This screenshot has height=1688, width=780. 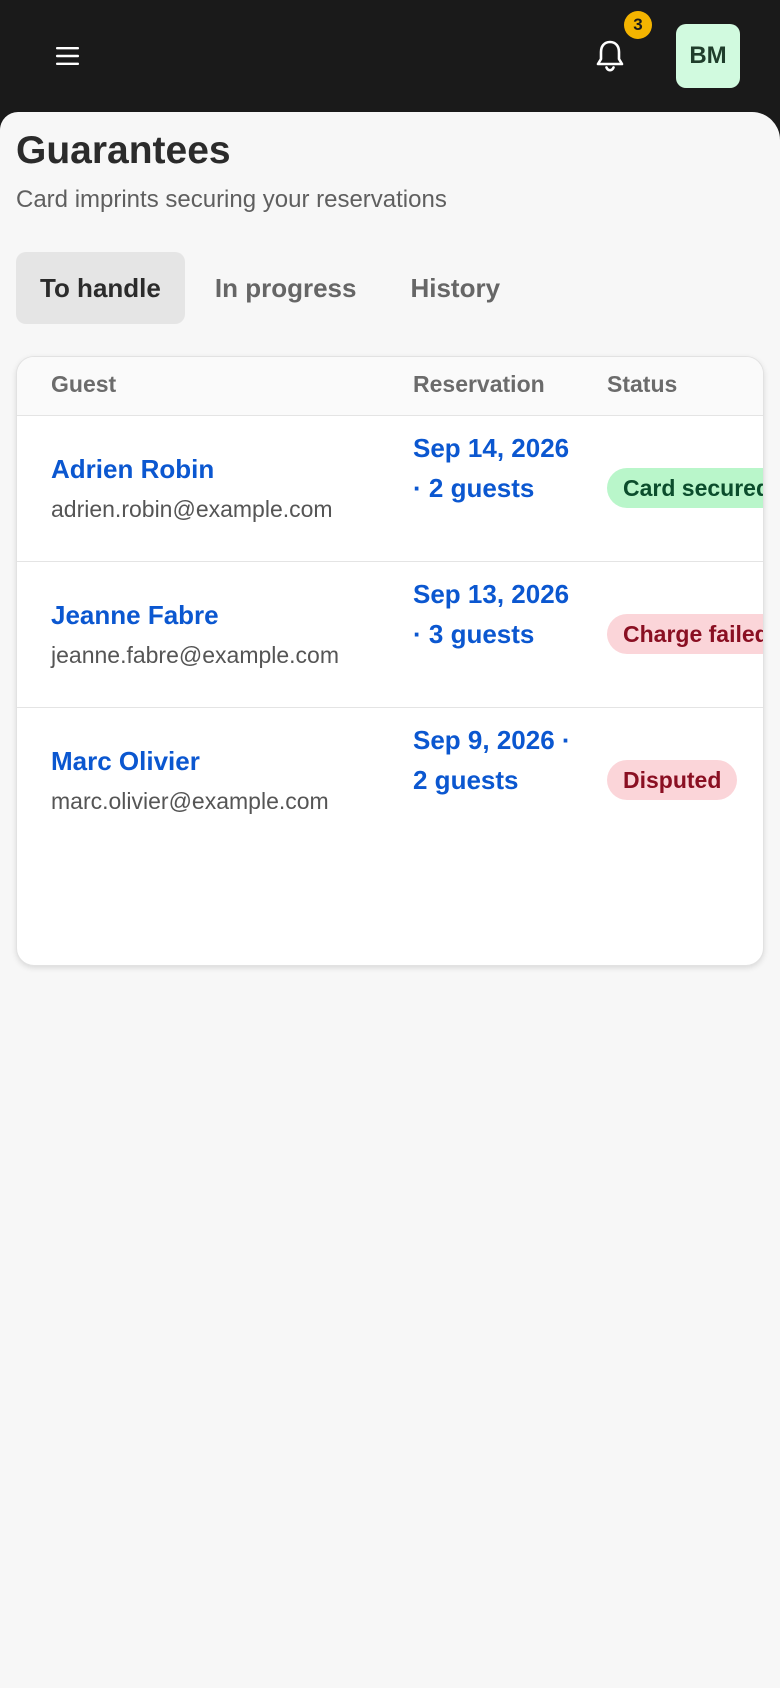 What do you see at coordinates (390, 386) in the screenshot?
I see `table-header: Guest Reservation Status` at bounding box center [390, 386].